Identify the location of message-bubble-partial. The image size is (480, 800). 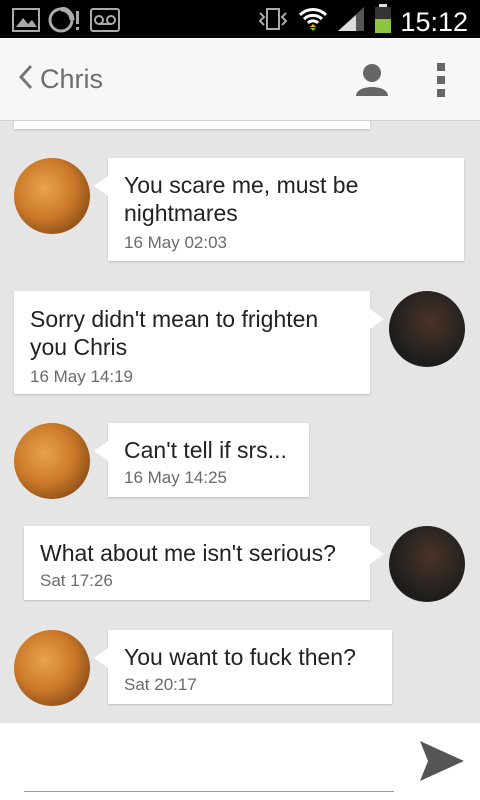
(192, 125).